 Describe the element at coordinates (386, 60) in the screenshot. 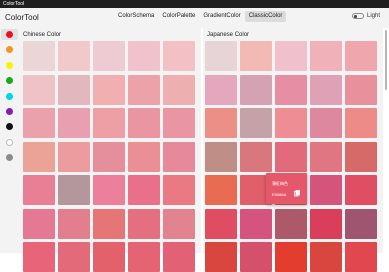

I see `vertical-scrollbar` at that location.